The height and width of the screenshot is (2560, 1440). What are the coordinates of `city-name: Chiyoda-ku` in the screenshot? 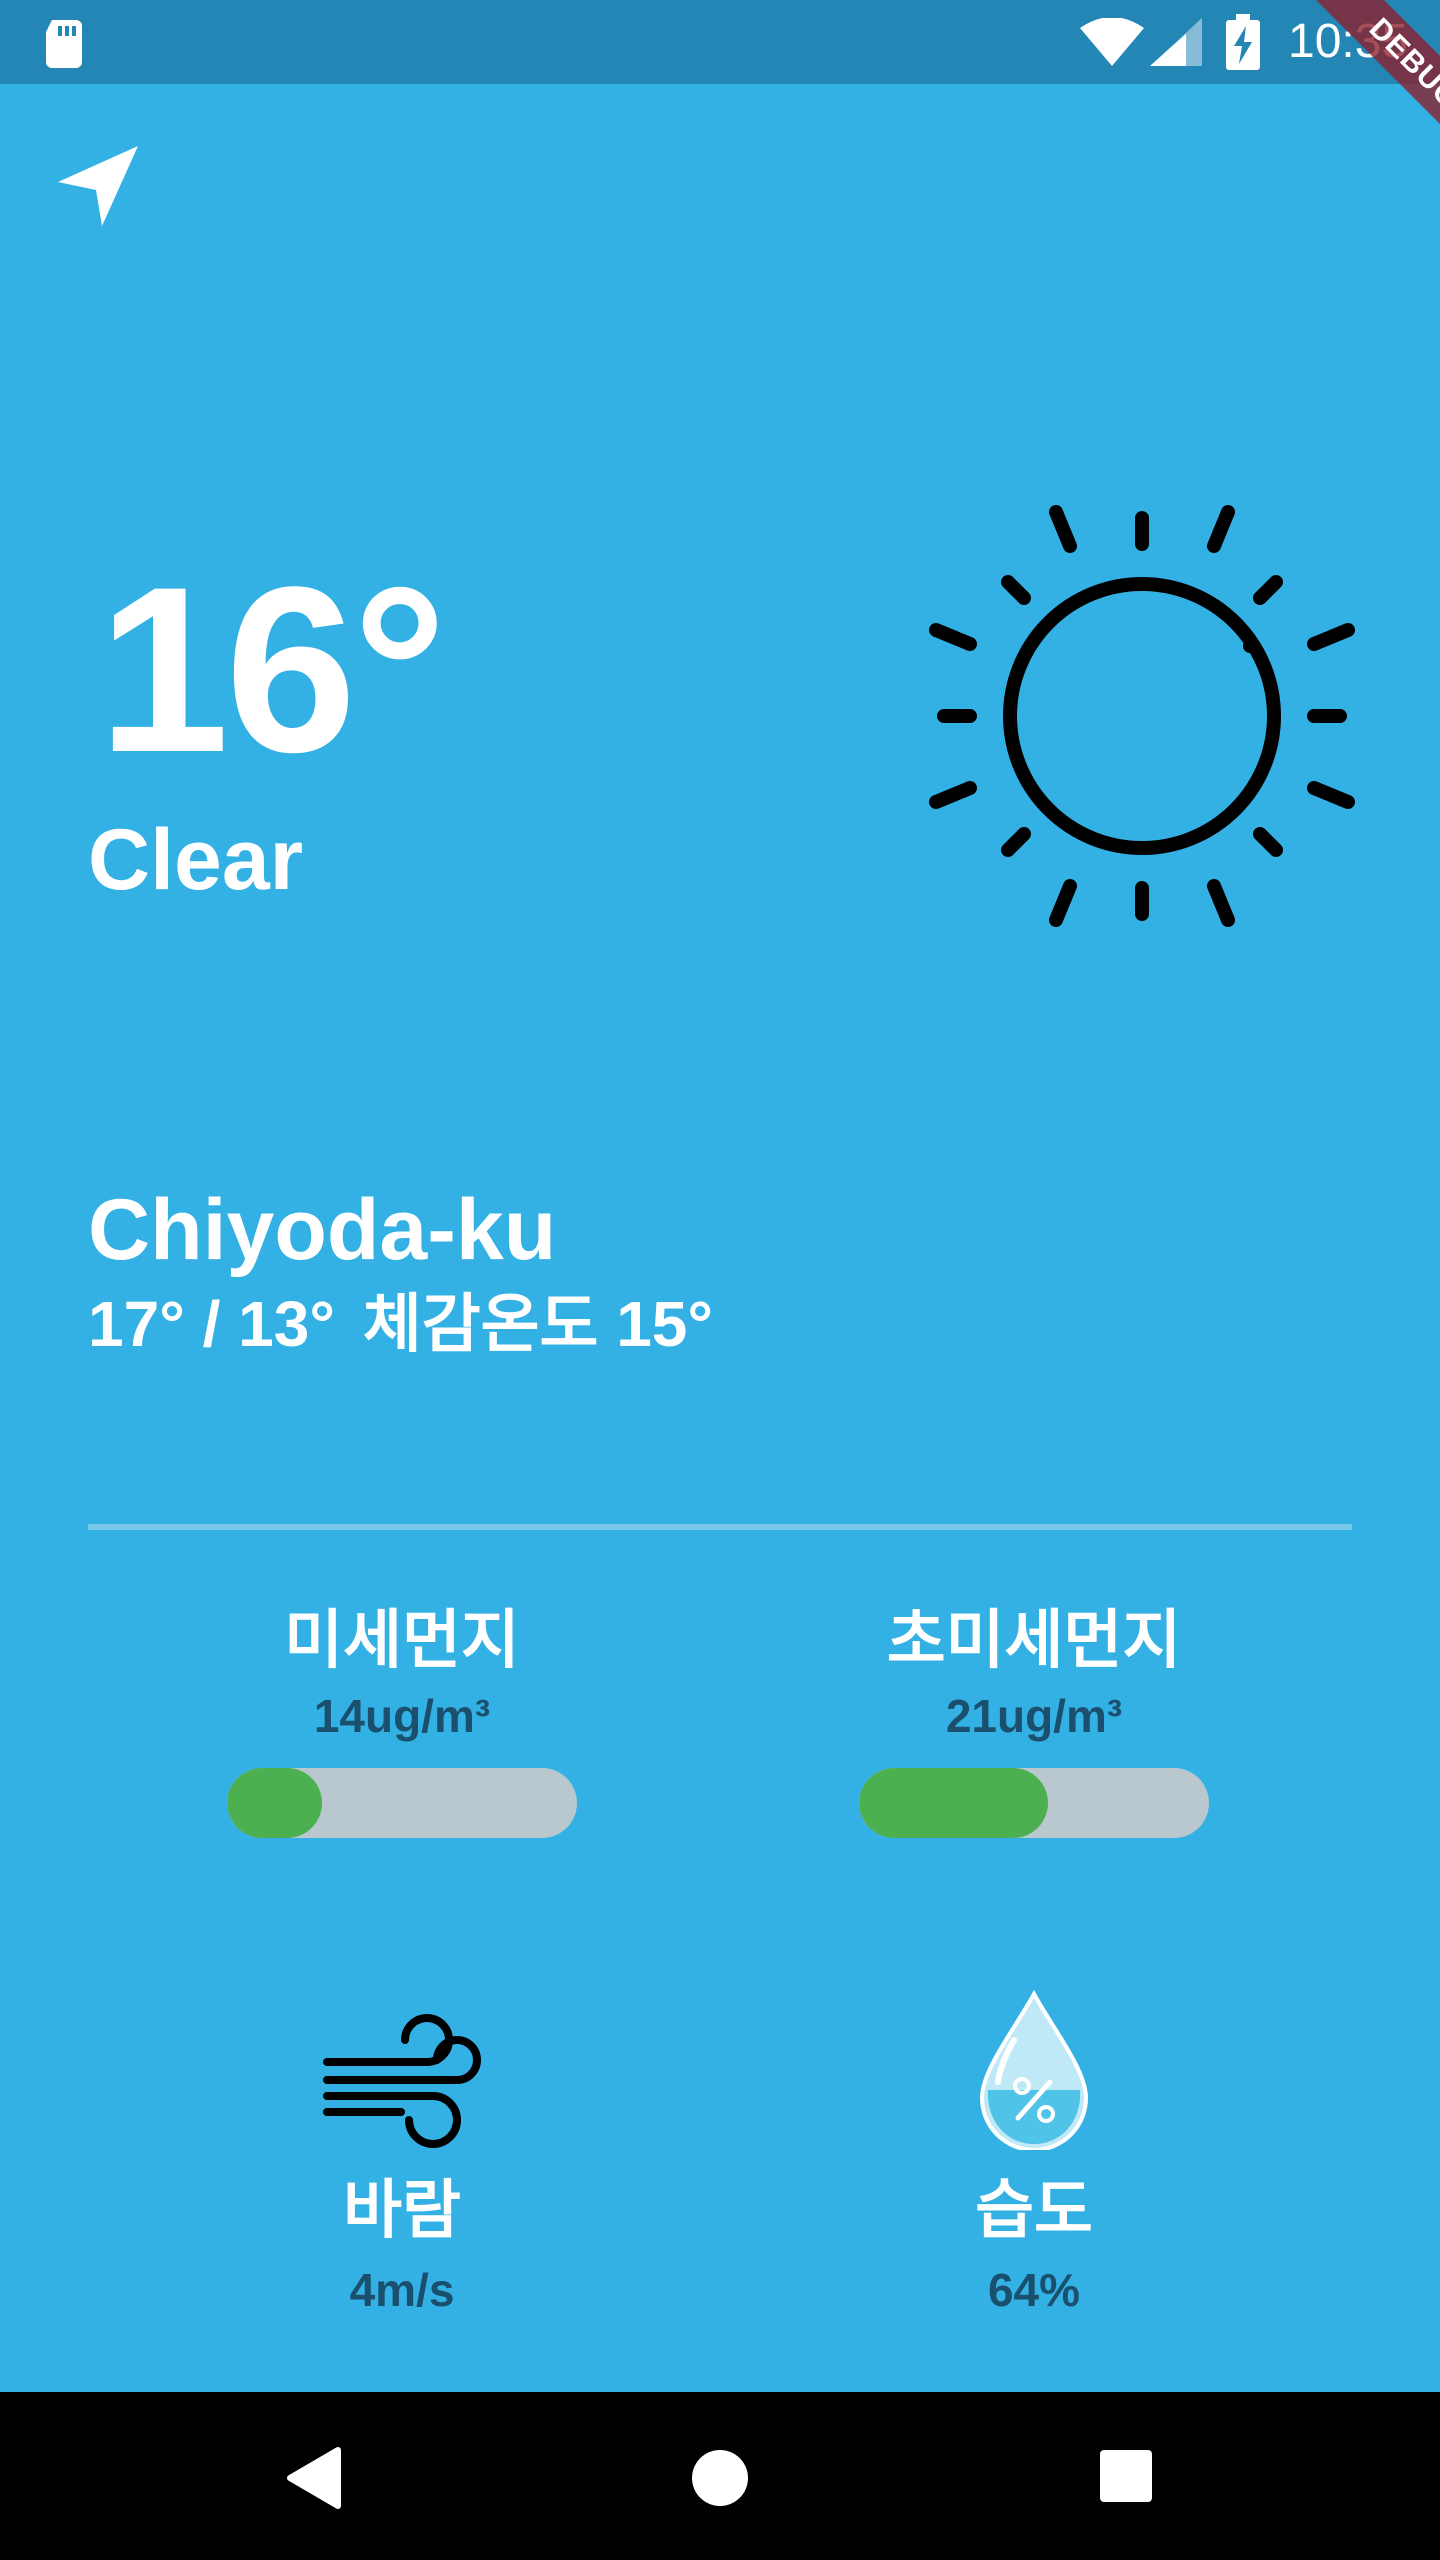 It's located at (322, 1230).